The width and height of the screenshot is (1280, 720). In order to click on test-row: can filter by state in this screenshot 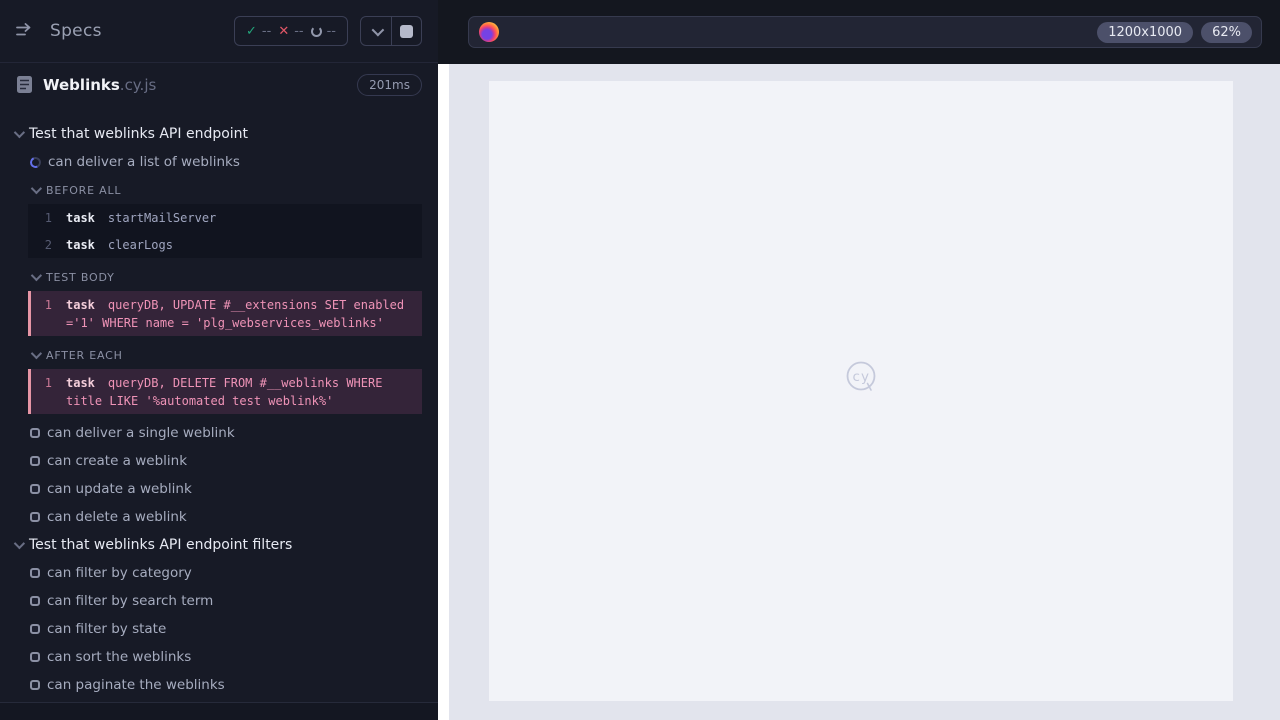, I will do `click(219, 629)`.